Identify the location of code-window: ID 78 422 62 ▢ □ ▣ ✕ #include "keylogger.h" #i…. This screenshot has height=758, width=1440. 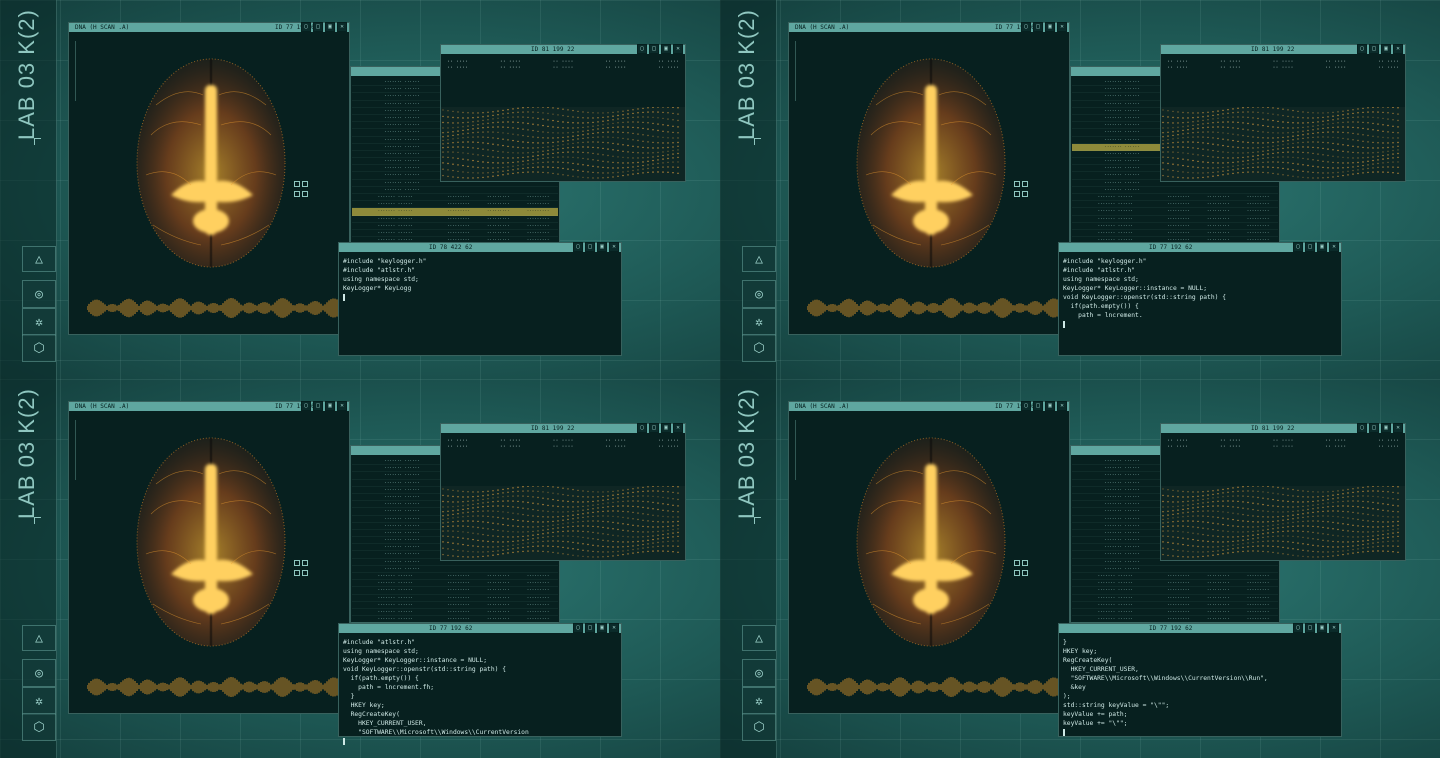
(480, 299).